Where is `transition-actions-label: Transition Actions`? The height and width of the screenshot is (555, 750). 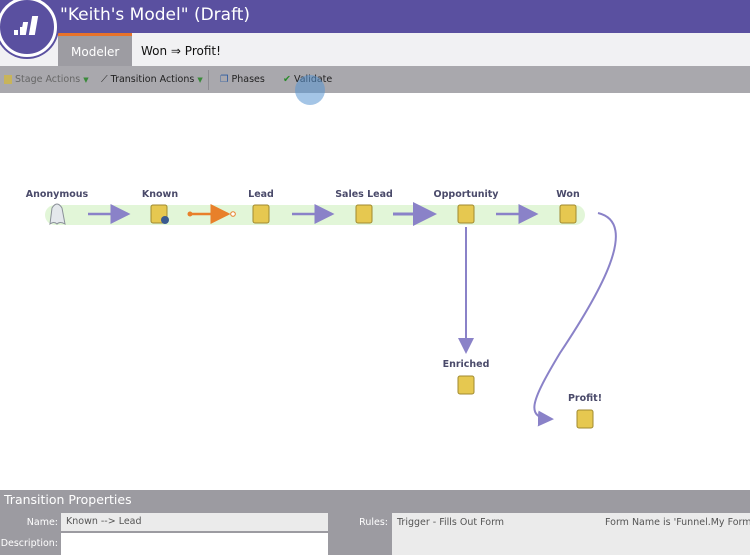
transition-actions-label: Transition Actions is located at coordinates (152, 79).